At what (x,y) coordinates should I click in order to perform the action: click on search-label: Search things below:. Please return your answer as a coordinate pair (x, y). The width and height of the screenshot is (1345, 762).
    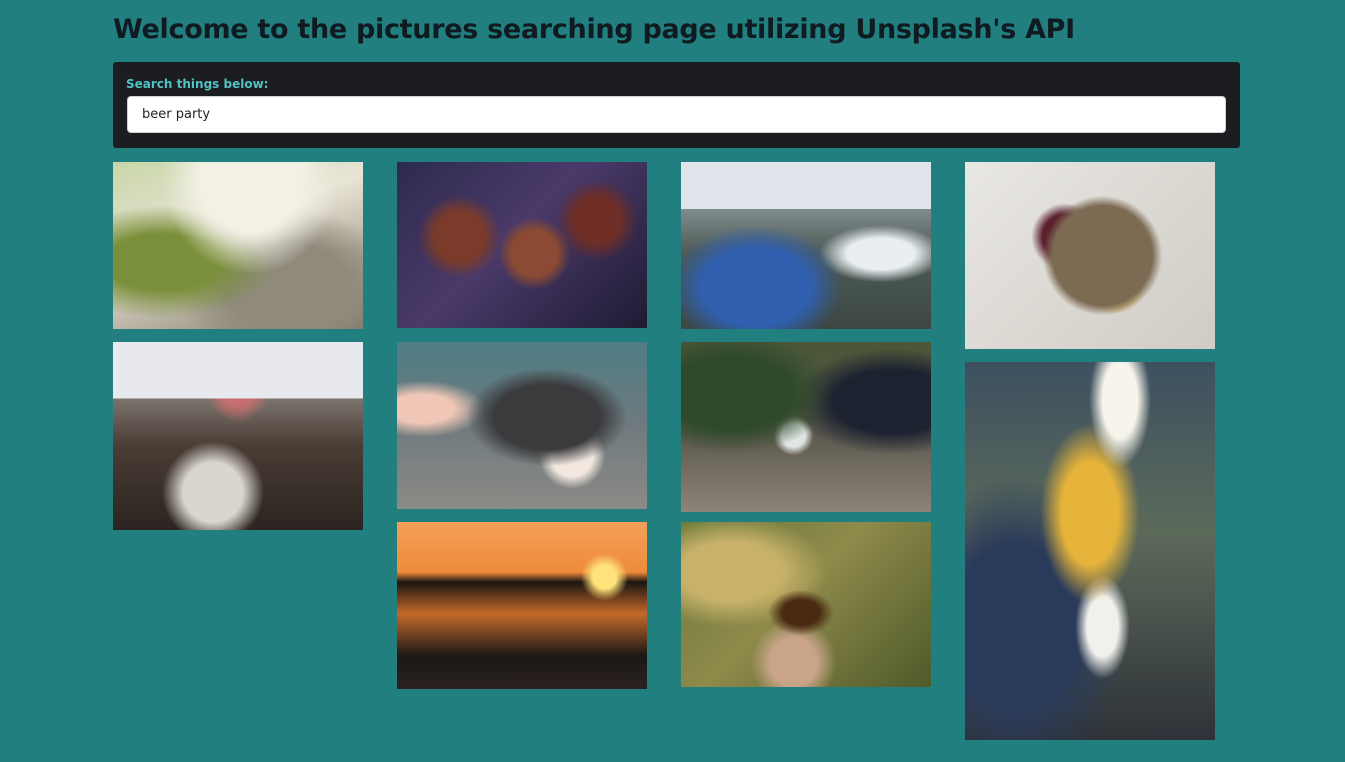
    Looking at the image, I should click on (197, 84).